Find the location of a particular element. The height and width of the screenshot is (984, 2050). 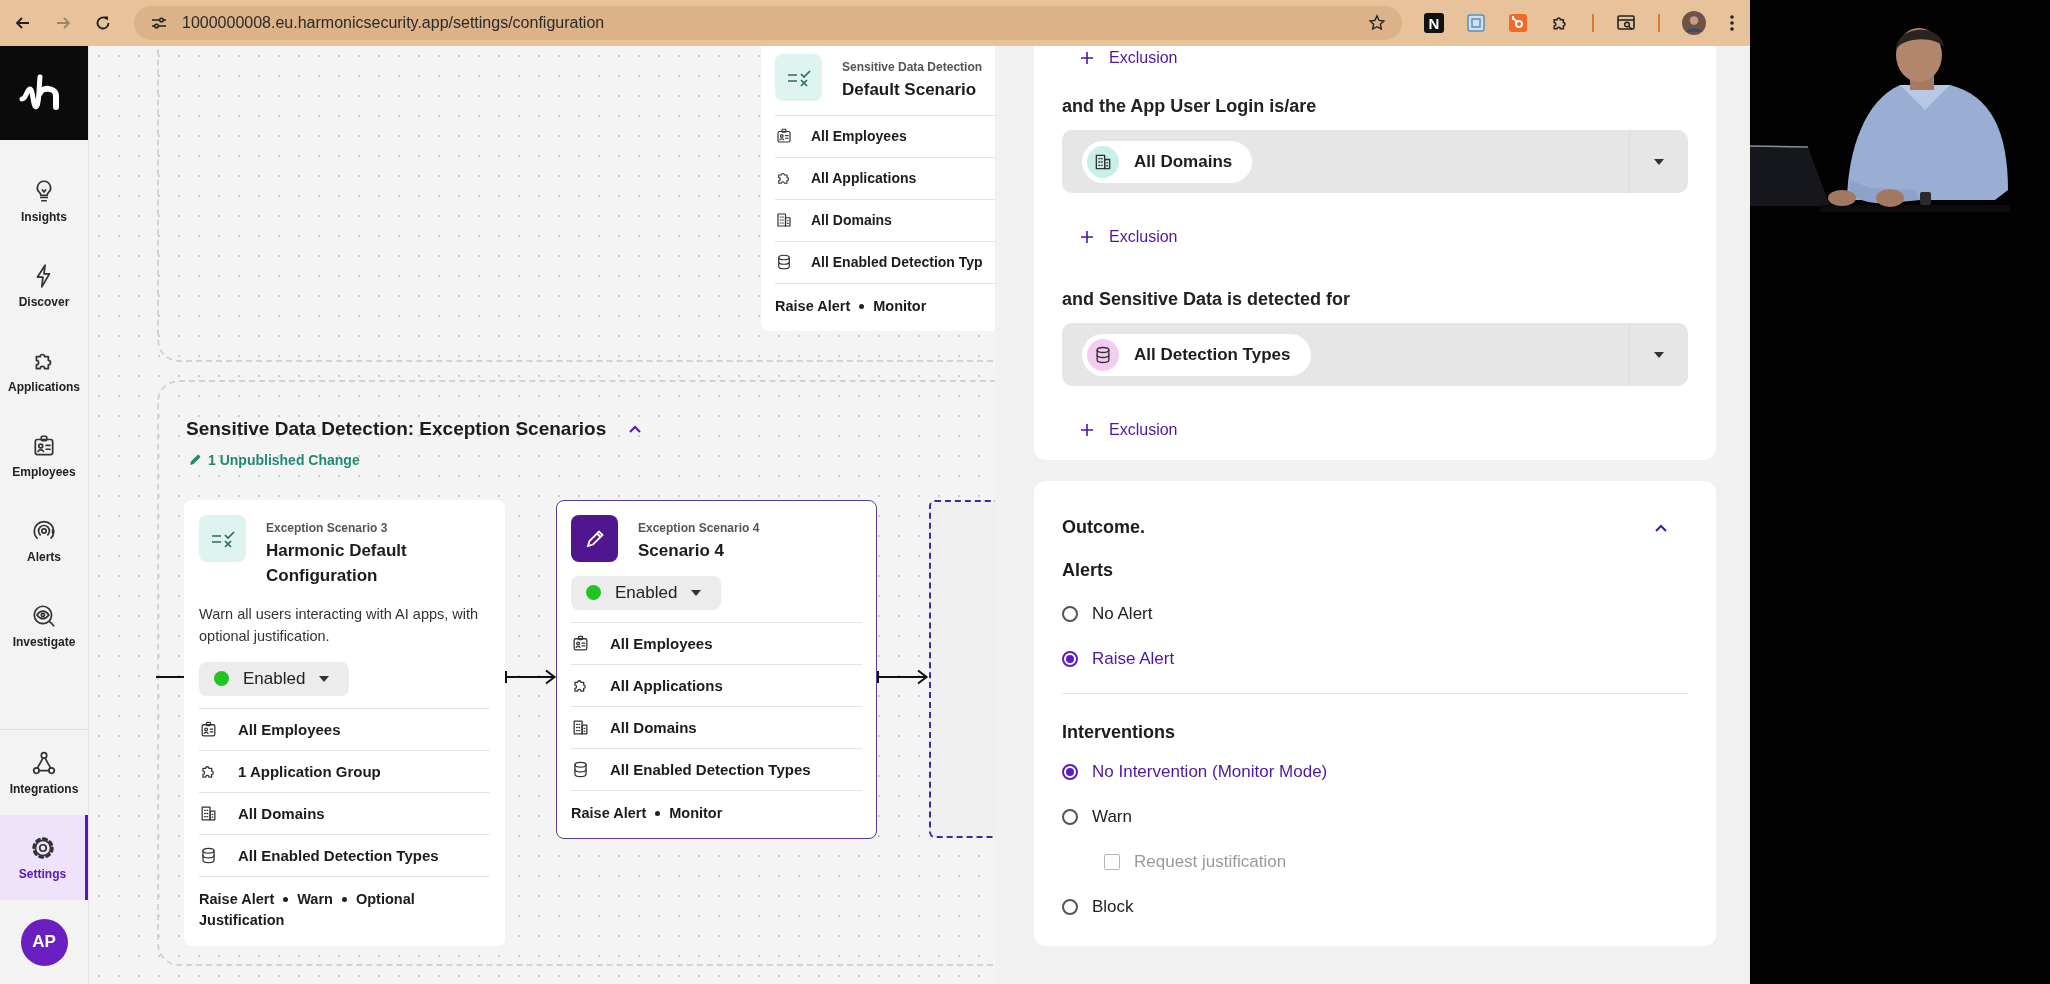

option-label: No Alert is located at coordinates (1122, 613).